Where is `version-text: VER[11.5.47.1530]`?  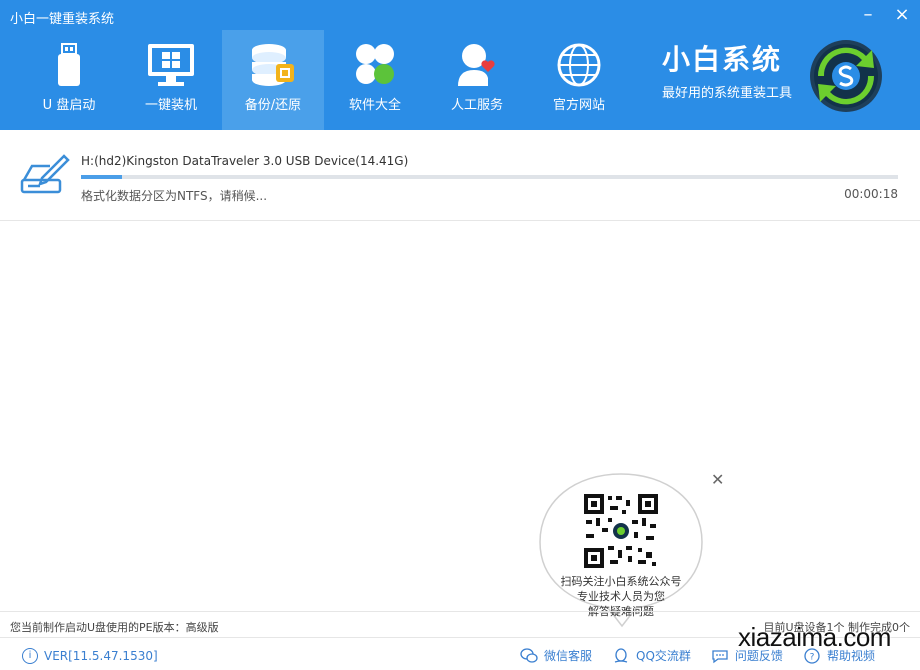
version-text: VER[11.5.47.1530] is located at coordinates (101, 656).